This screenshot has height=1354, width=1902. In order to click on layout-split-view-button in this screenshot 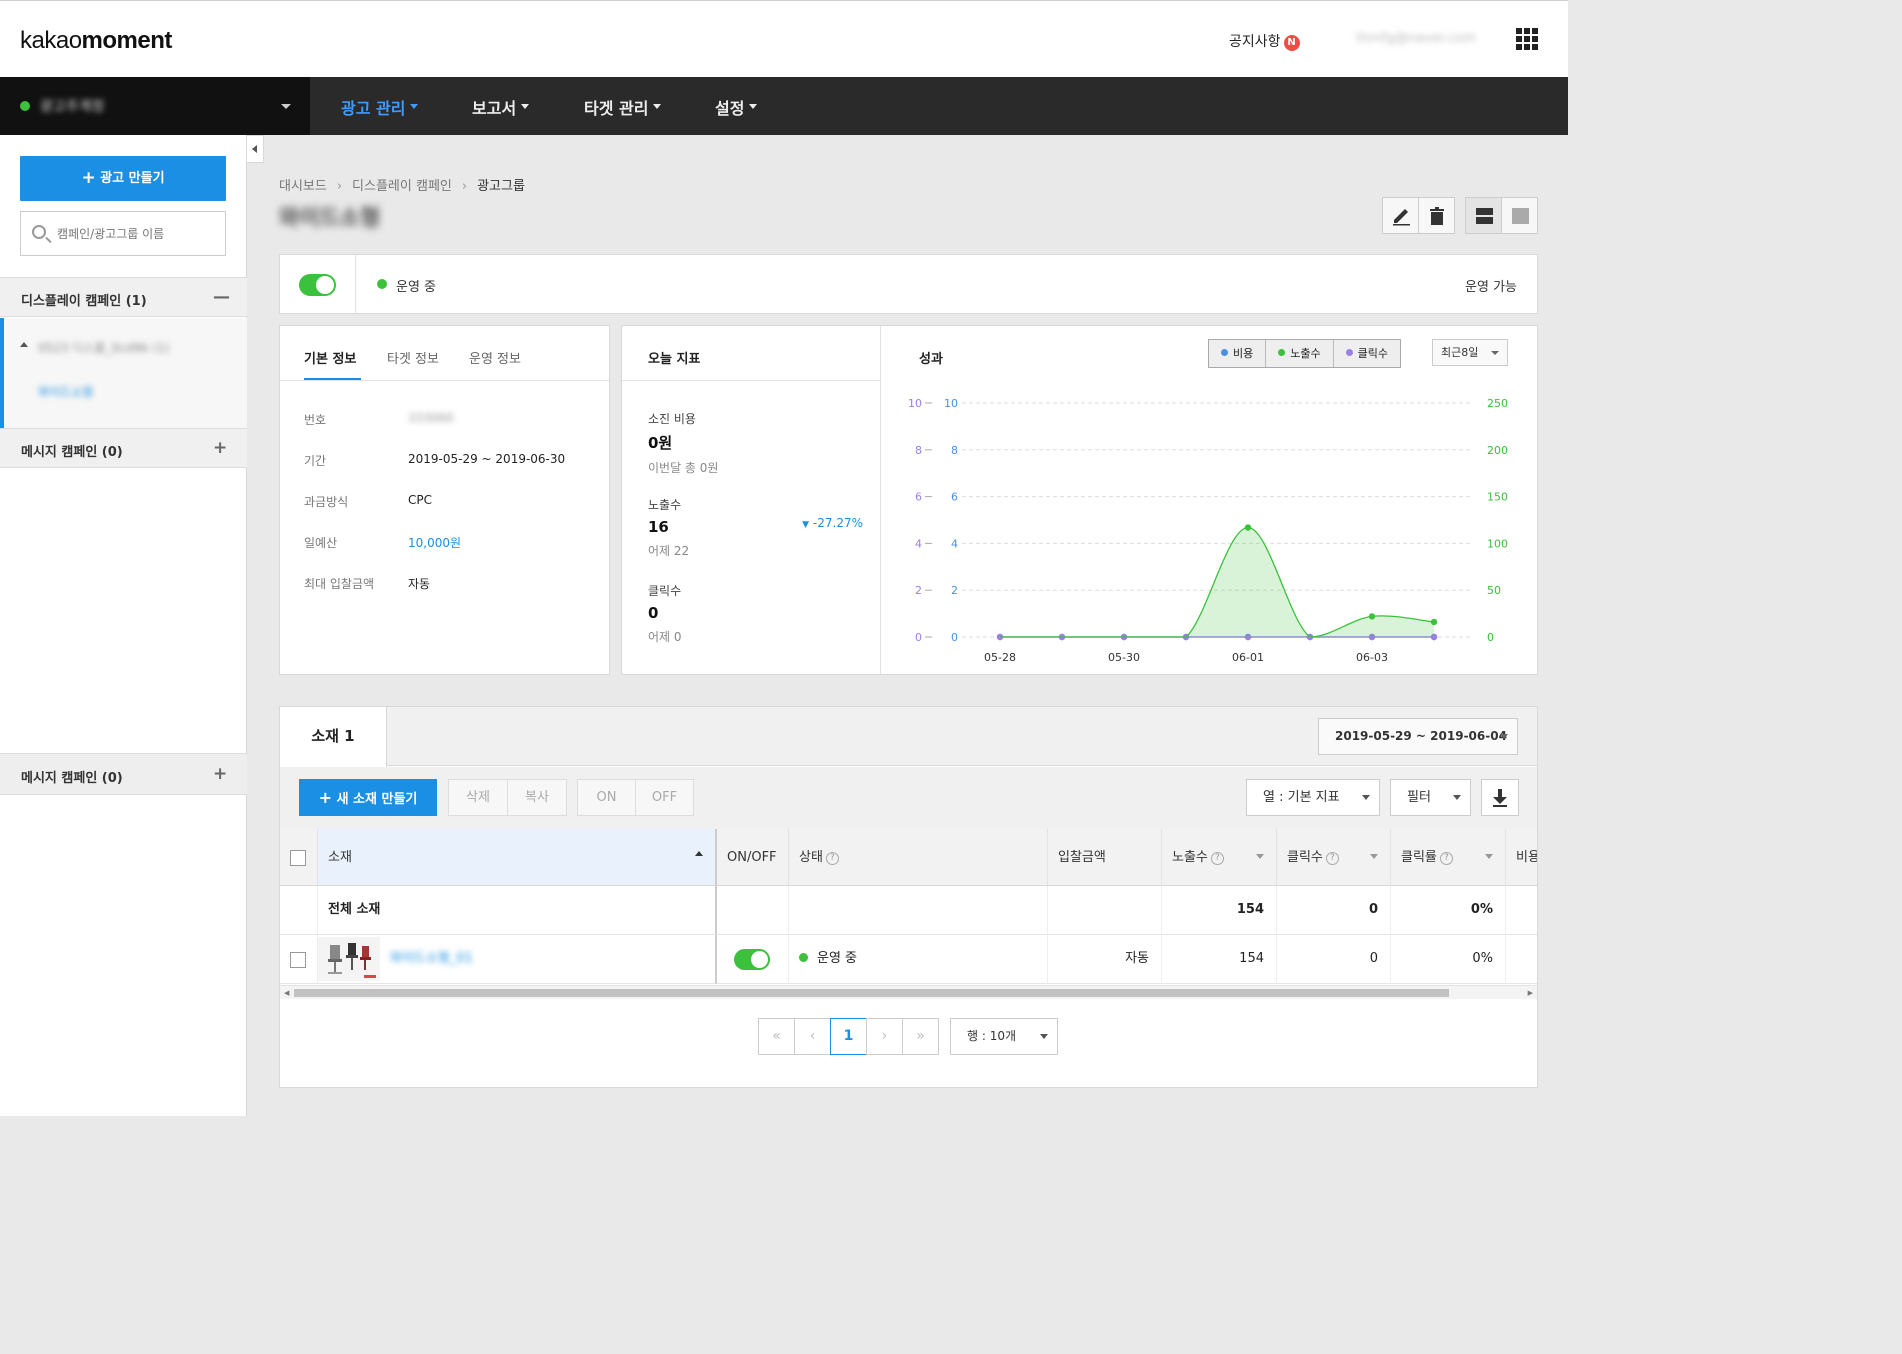, I will do `click(1483, 215)`.